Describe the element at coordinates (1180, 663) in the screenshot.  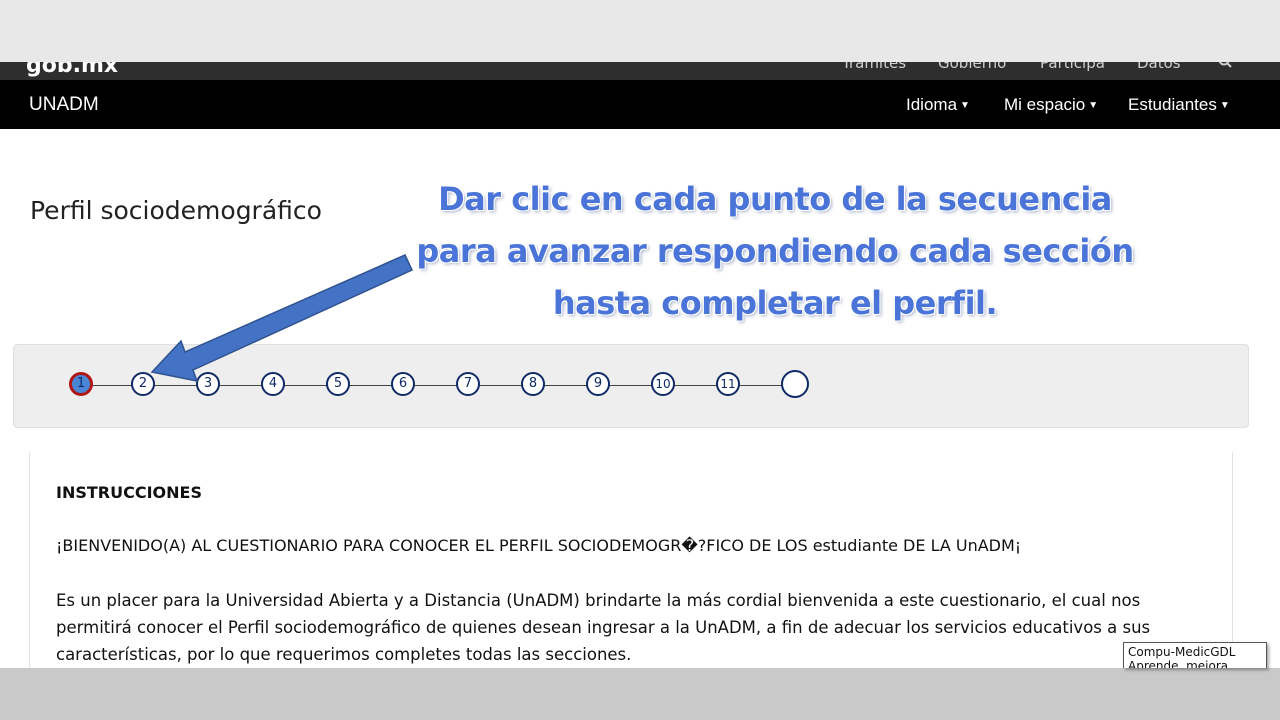
I see `watermark-line-2: Aprende, mejora, crece` at that location.